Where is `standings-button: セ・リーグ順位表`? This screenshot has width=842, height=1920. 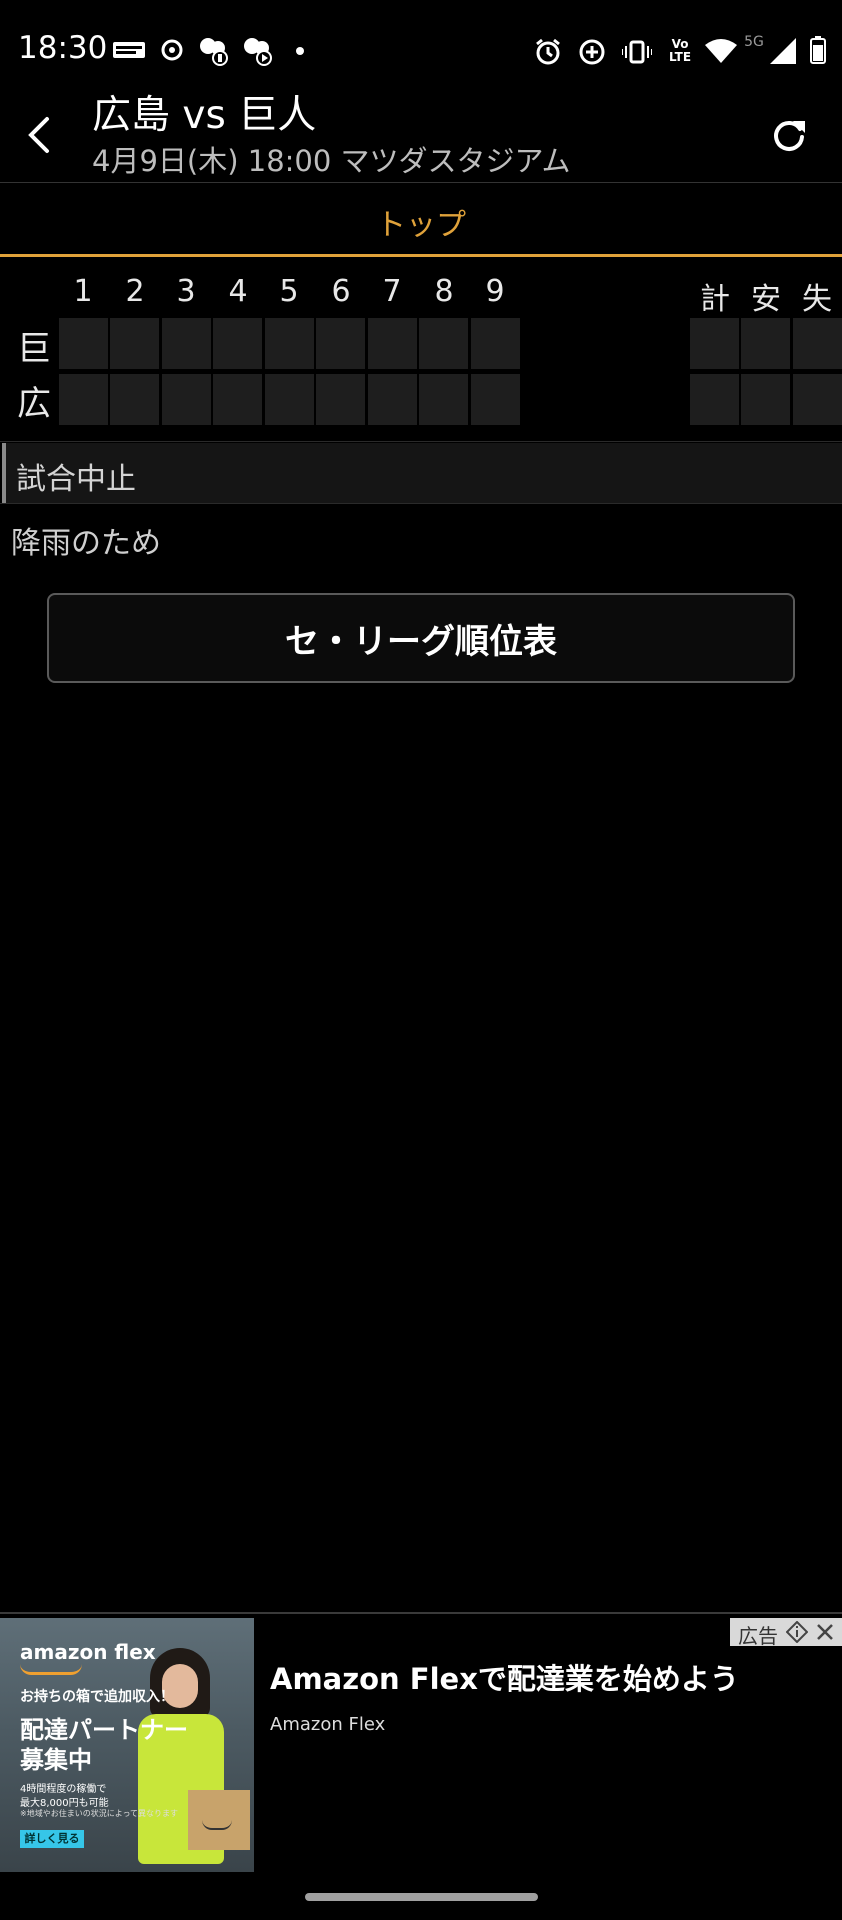 standings-button: セ・リーグ順位表 is located at coordinates (421, 638).